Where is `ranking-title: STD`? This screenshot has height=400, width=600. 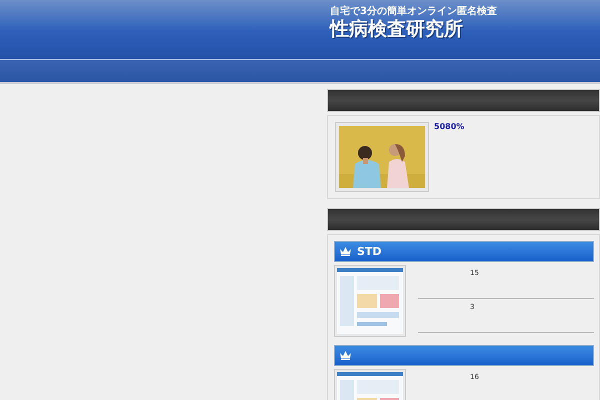 ranking-title: STD is located at coordinates (369, 251).